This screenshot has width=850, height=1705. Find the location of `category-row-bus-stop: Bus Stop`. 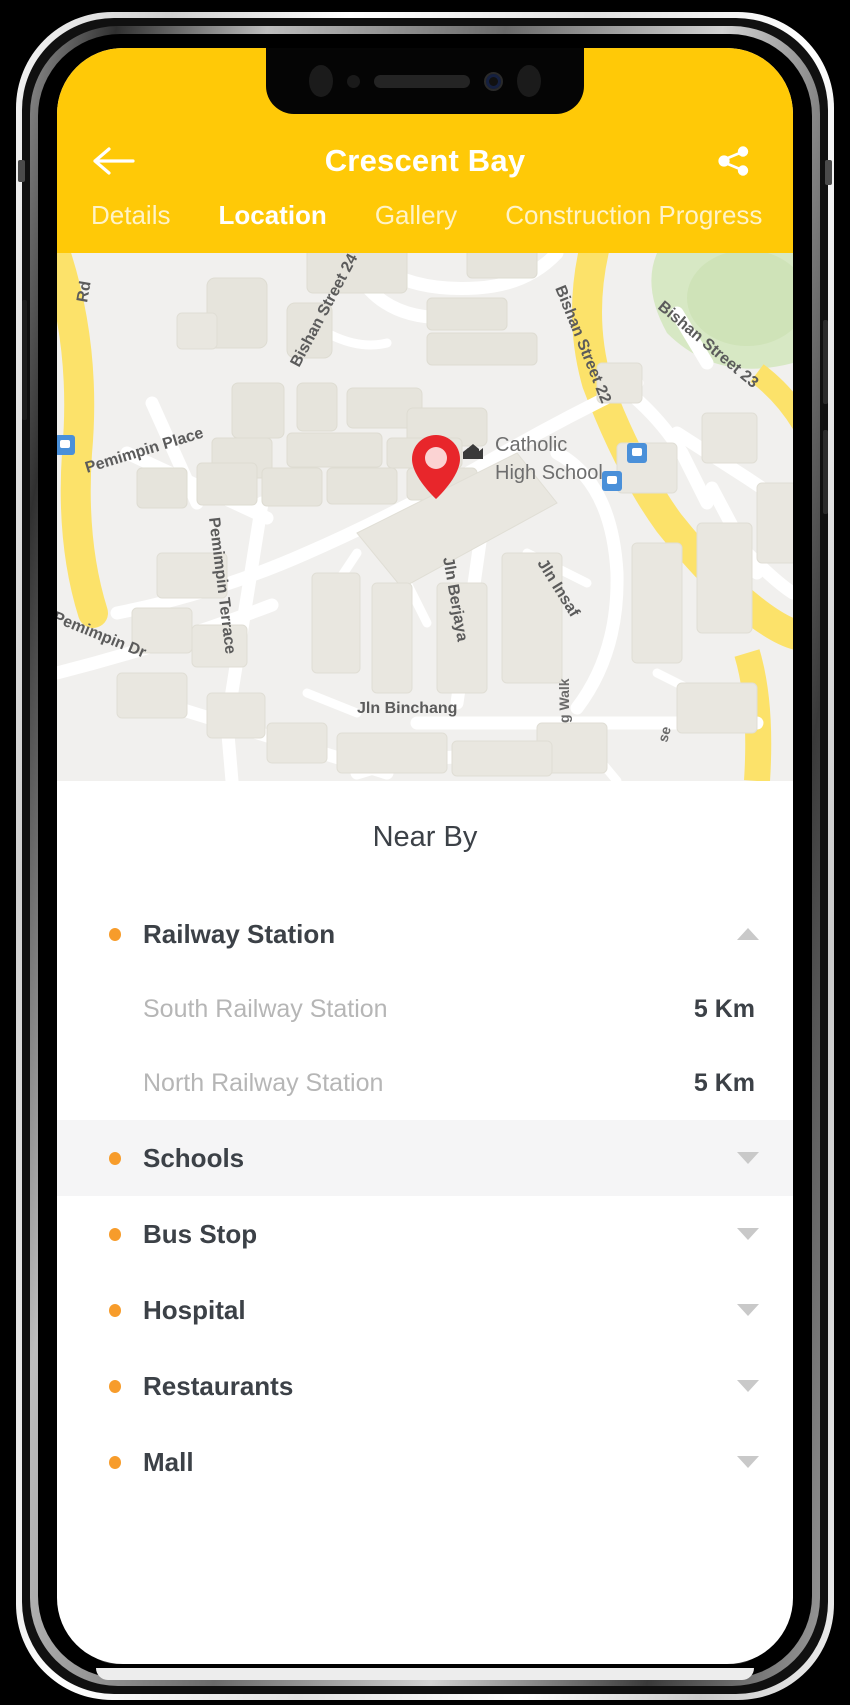

category-row-bus-stop: Bus Stop is located at coordinates (425, 1234).